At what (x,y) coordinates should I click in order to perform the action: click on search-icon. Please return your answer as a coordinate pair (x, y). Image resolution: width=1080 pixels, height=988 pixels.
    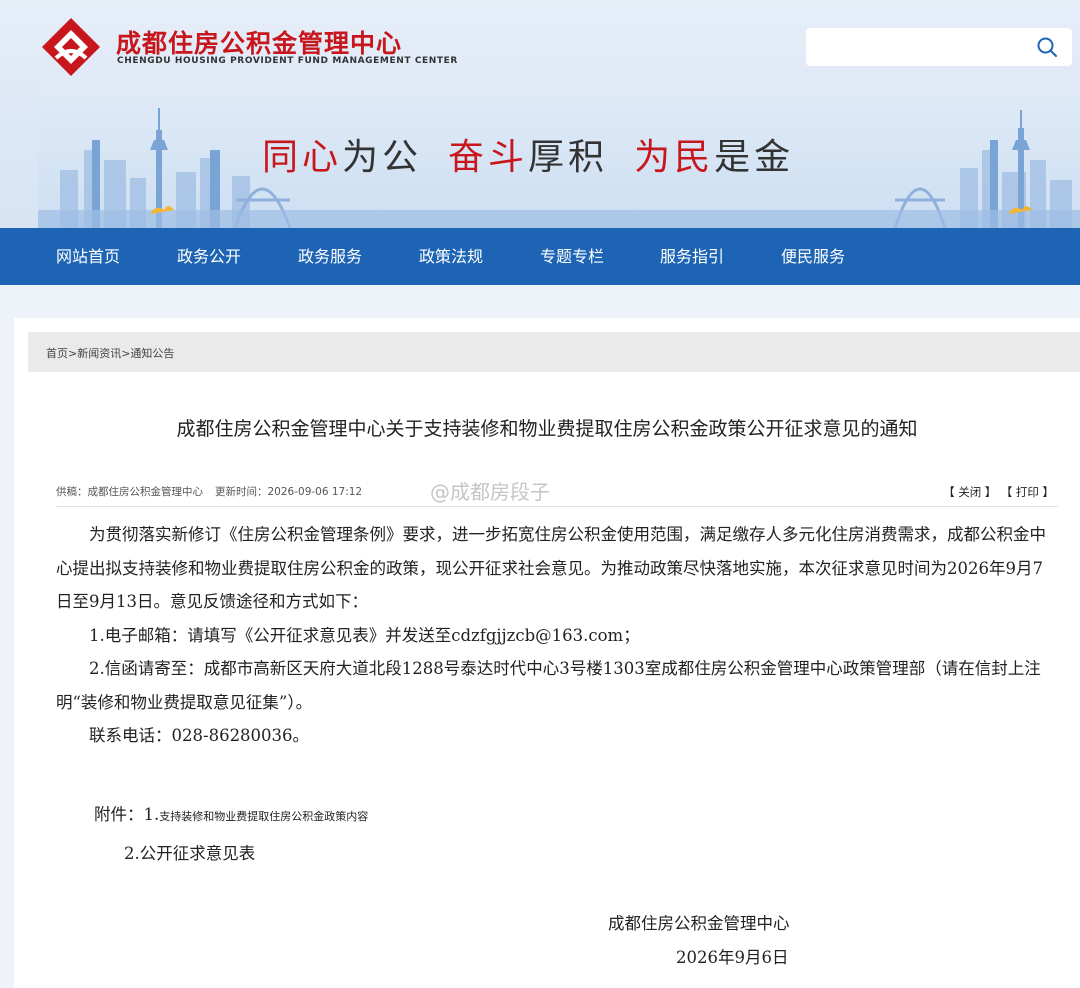
    Looking at the image, I should click on (1047, 47).